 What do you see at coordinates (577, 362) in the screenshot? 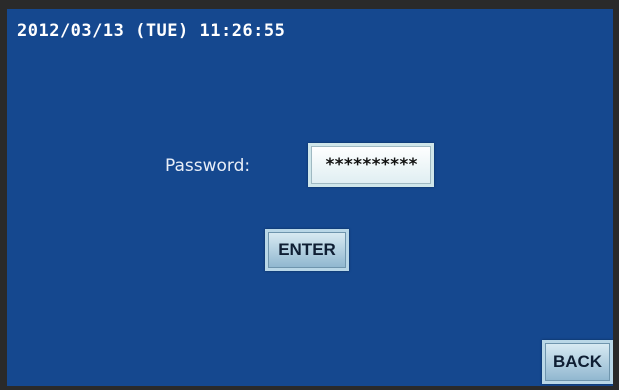
I see `back-button: BACK` at bounding box center [577, 362].